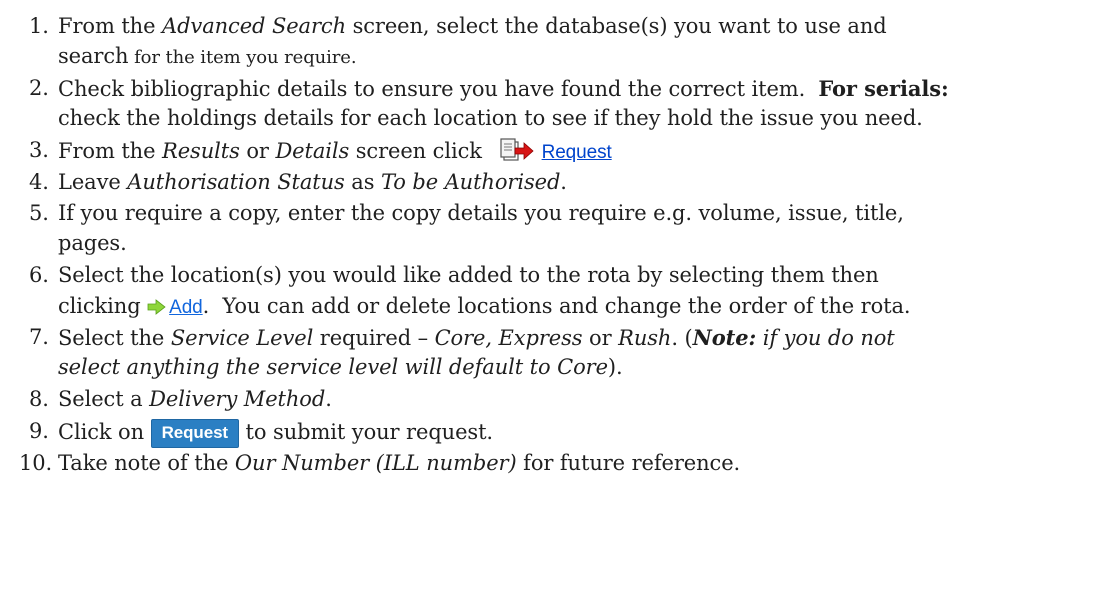 The width and height of the screenshot is (1118, 590). I want to click on emphasis-text: Service Level, so click(242, 338).